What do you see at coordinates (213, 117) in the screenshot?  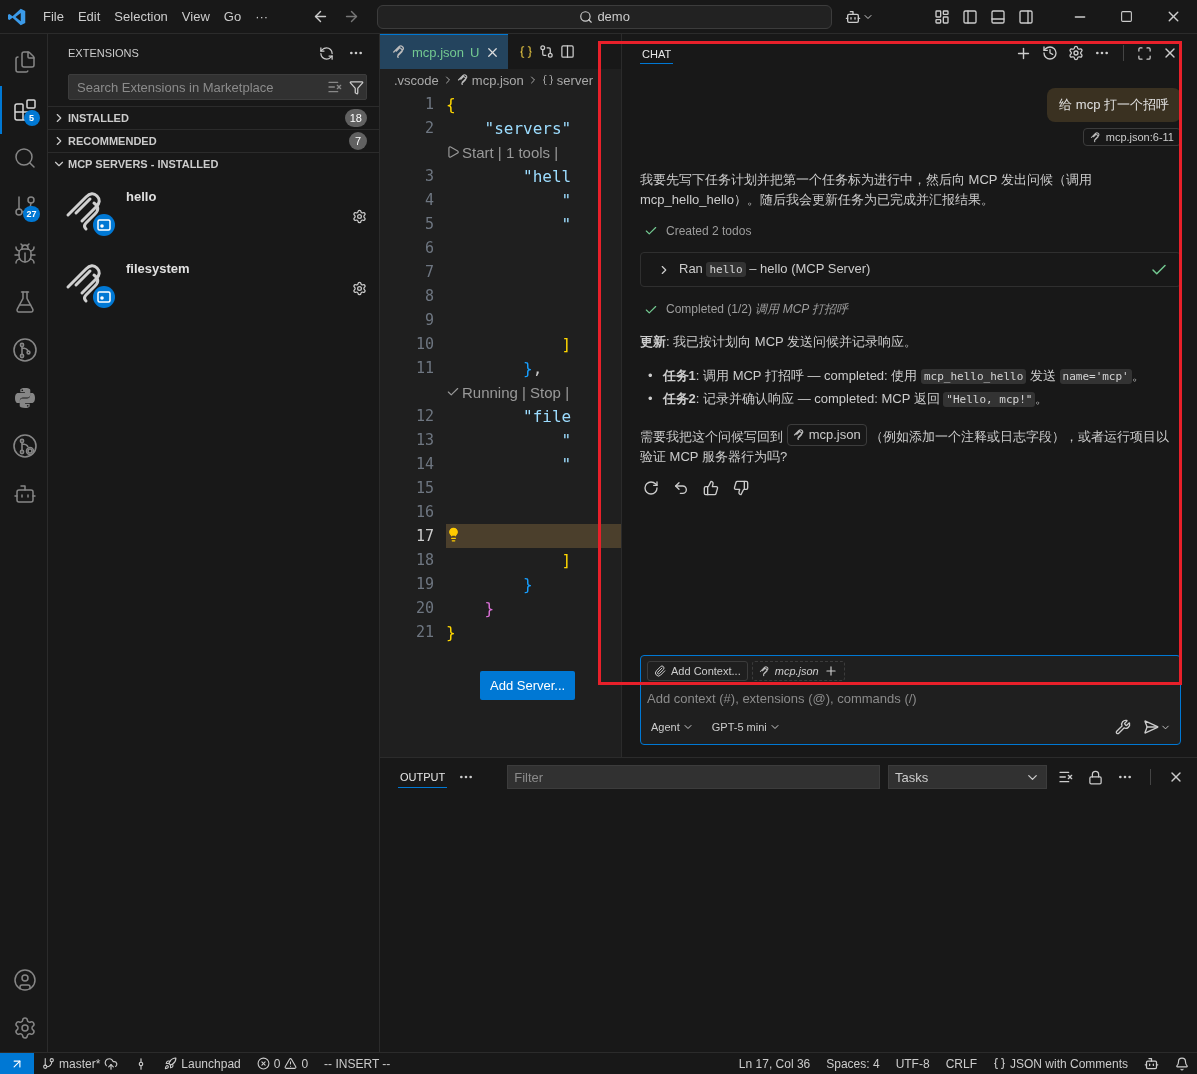 I see `section-header: INSTALLED 18` at bounding box center [213, 117].